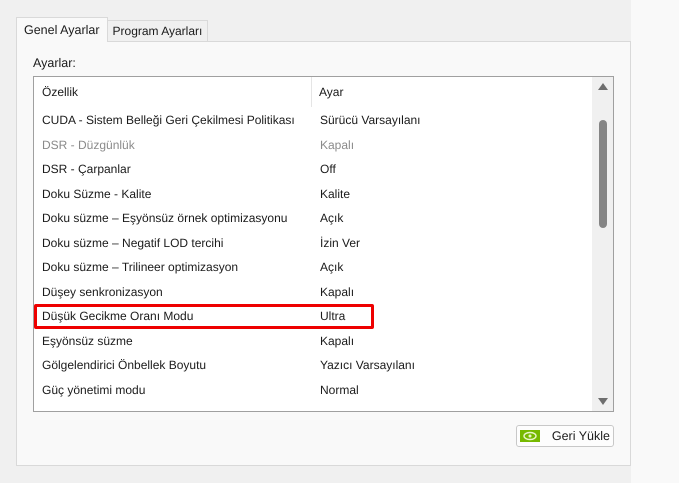  What do you see at coordinates (313, 267) in the screenshot?
I see `settings-row: Doku süzme – Trilineer optimizasyon Açık` at bounding box center [313, 267].